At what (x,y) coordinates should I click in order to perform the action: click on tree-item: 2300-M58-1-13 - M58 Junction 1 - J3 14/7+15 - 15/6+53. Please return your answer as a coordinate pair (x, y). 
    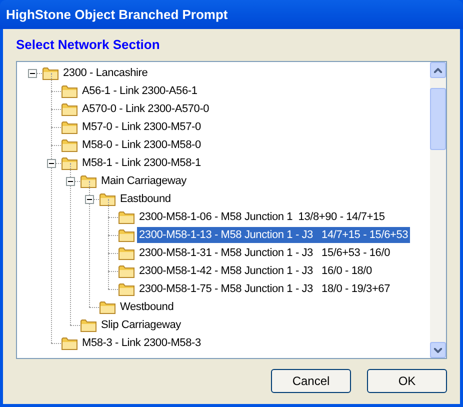
    Looking at the image, I should click on (273, 235).